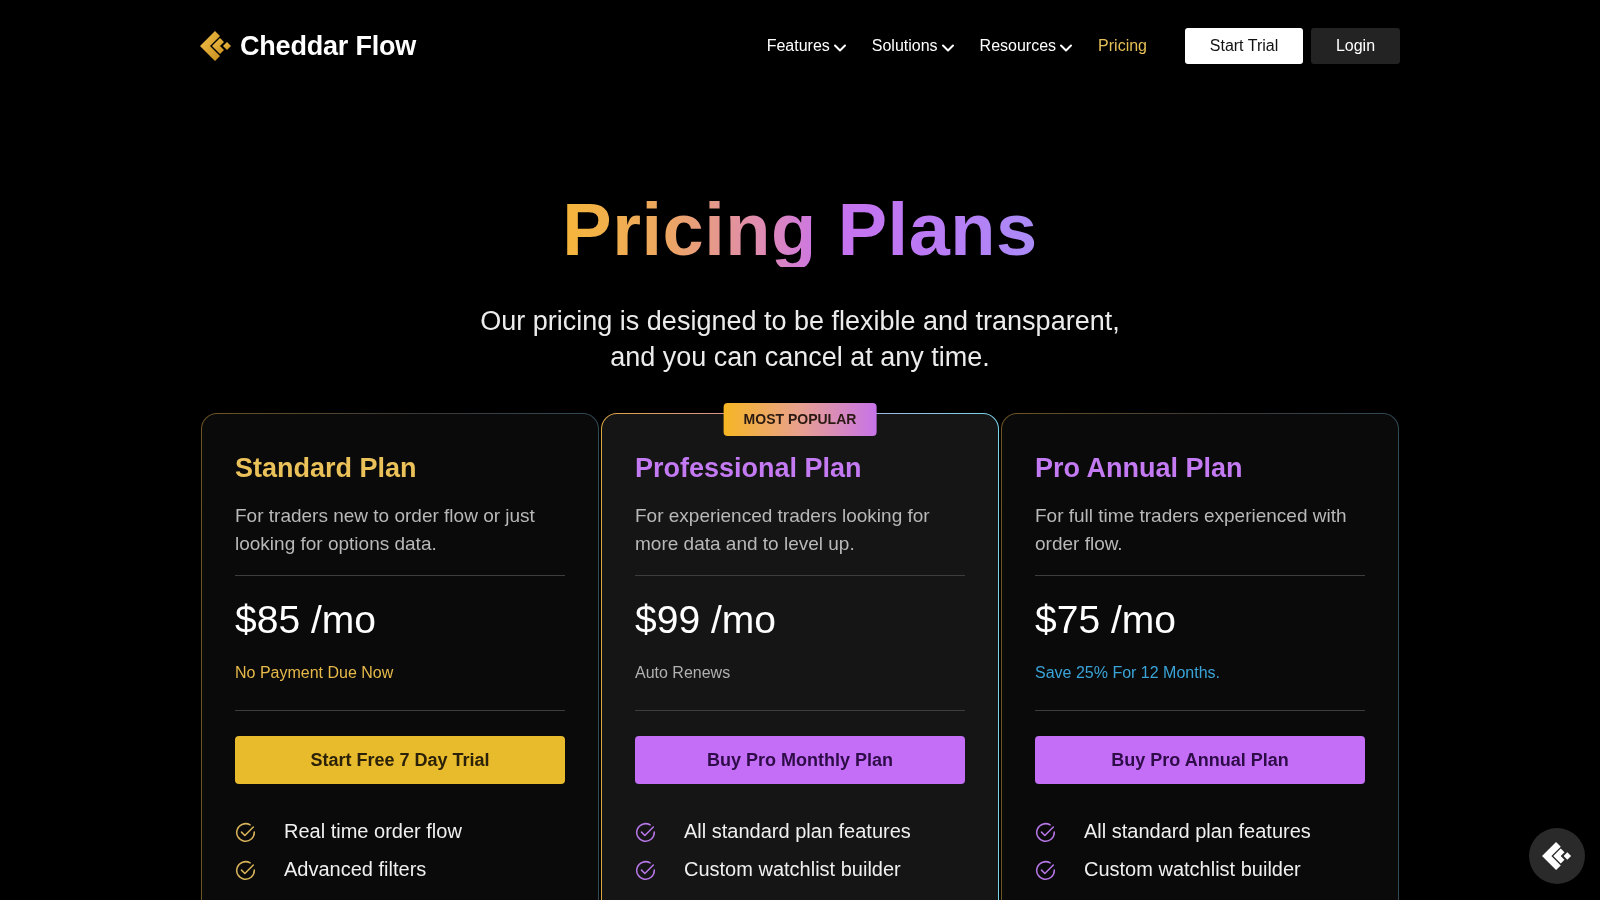 Image resolution: width=1600 pixels, height=900 pixels. What do you see at coordinates (1122, 46) in the screenshot?
I see `nav-link: Pricing` at bounding box center [1122, 46].